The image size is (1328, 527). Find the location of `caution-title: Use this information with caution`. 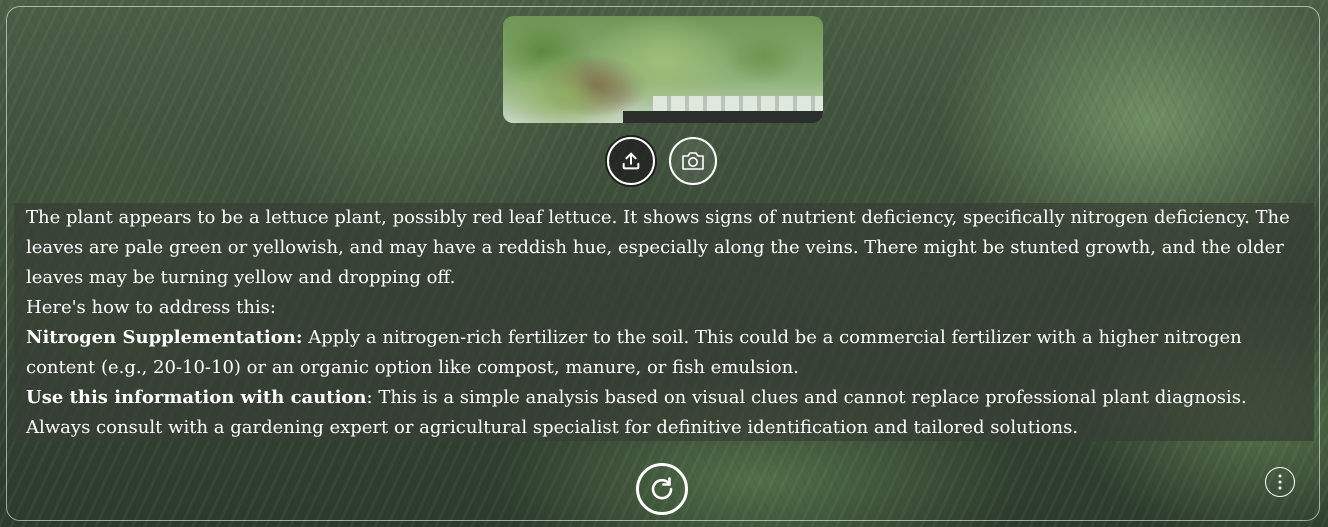

caution-title: Use this information with caution is located at coordinates (196, 397).